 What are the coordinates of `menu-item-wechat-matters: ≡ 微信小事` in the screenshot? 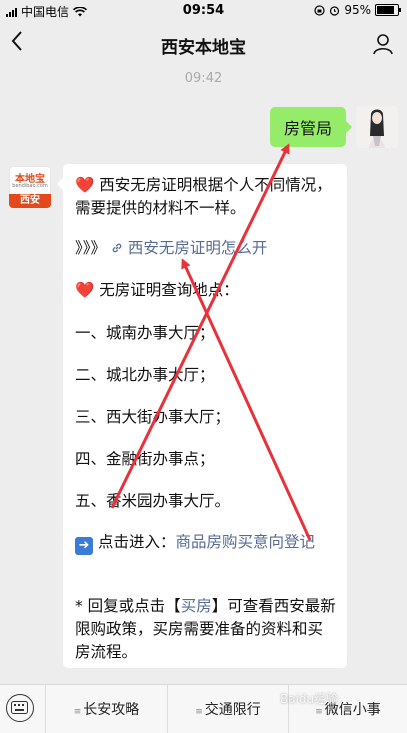 It's located at (348, 709).